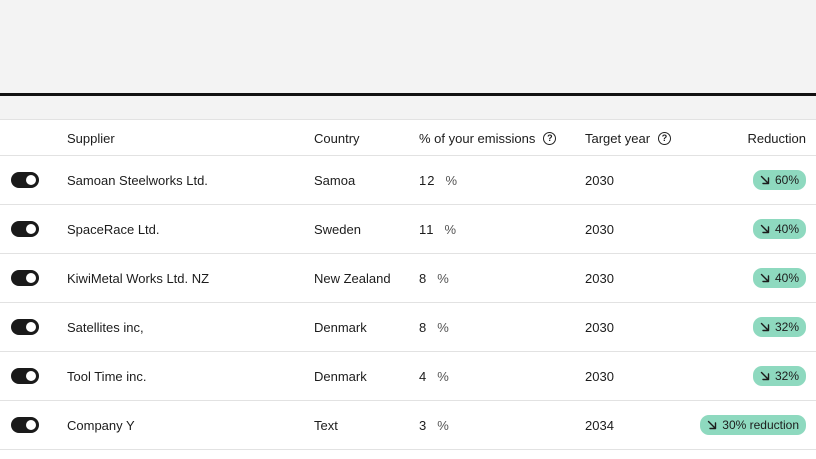 Image resolution: width=816 pixels, height=459 pixels. I want to click on reduction-cell: 30% reduction, so click(753, 425).